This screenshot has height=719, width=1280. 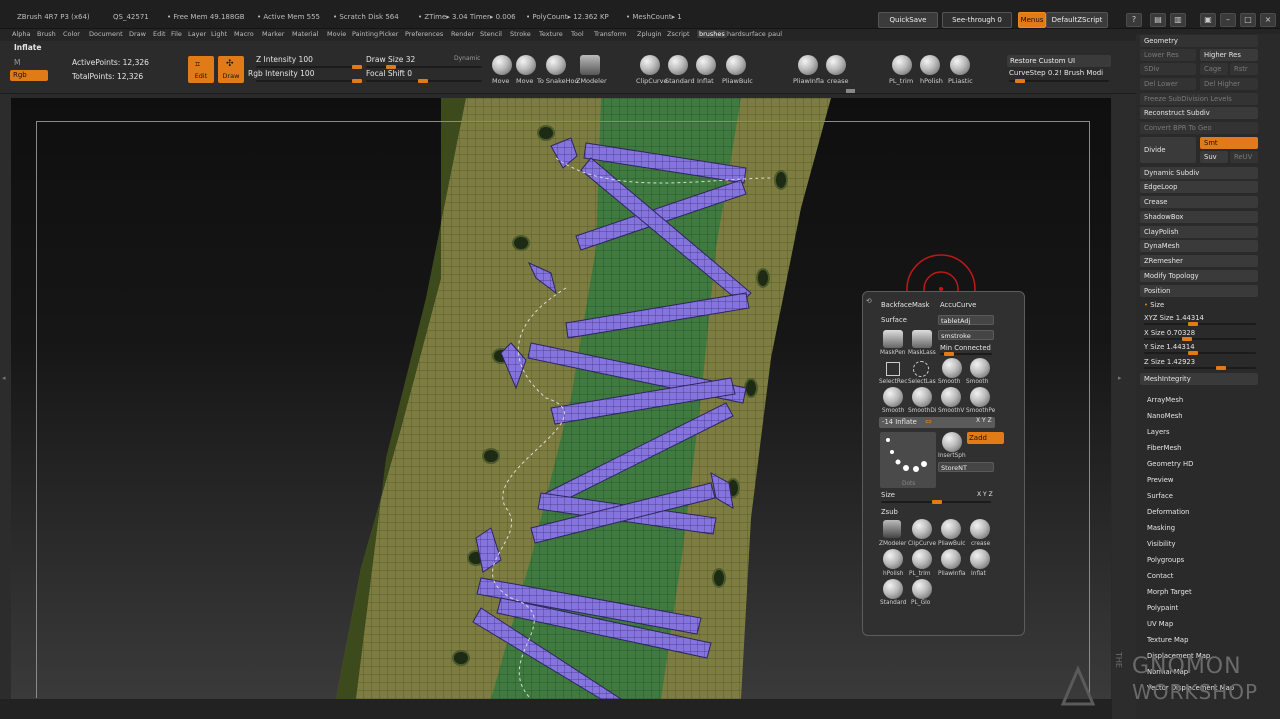 What do you see at coordinates (21, 34) in the screenshot?
I see `menu-item: Alpha` at bounding box center [21, 34].